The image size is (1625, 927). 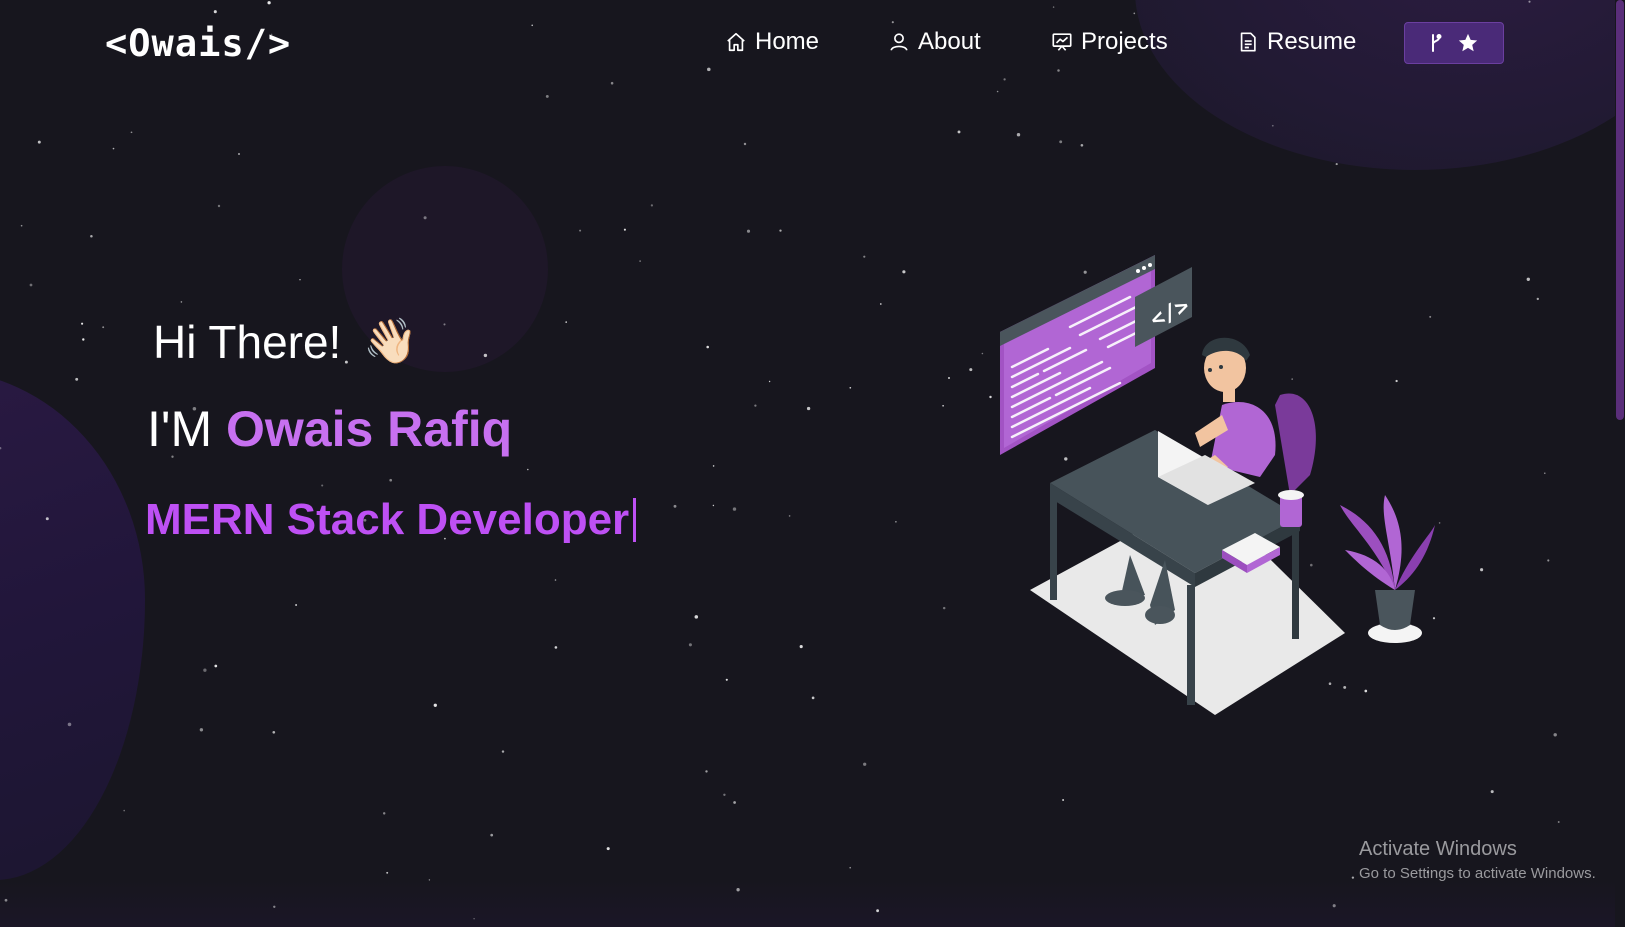 What do you see at coordinates (1454, 43) in the screenshot?
I see `github-fork-star-button` at bounding box center [1454, 43].